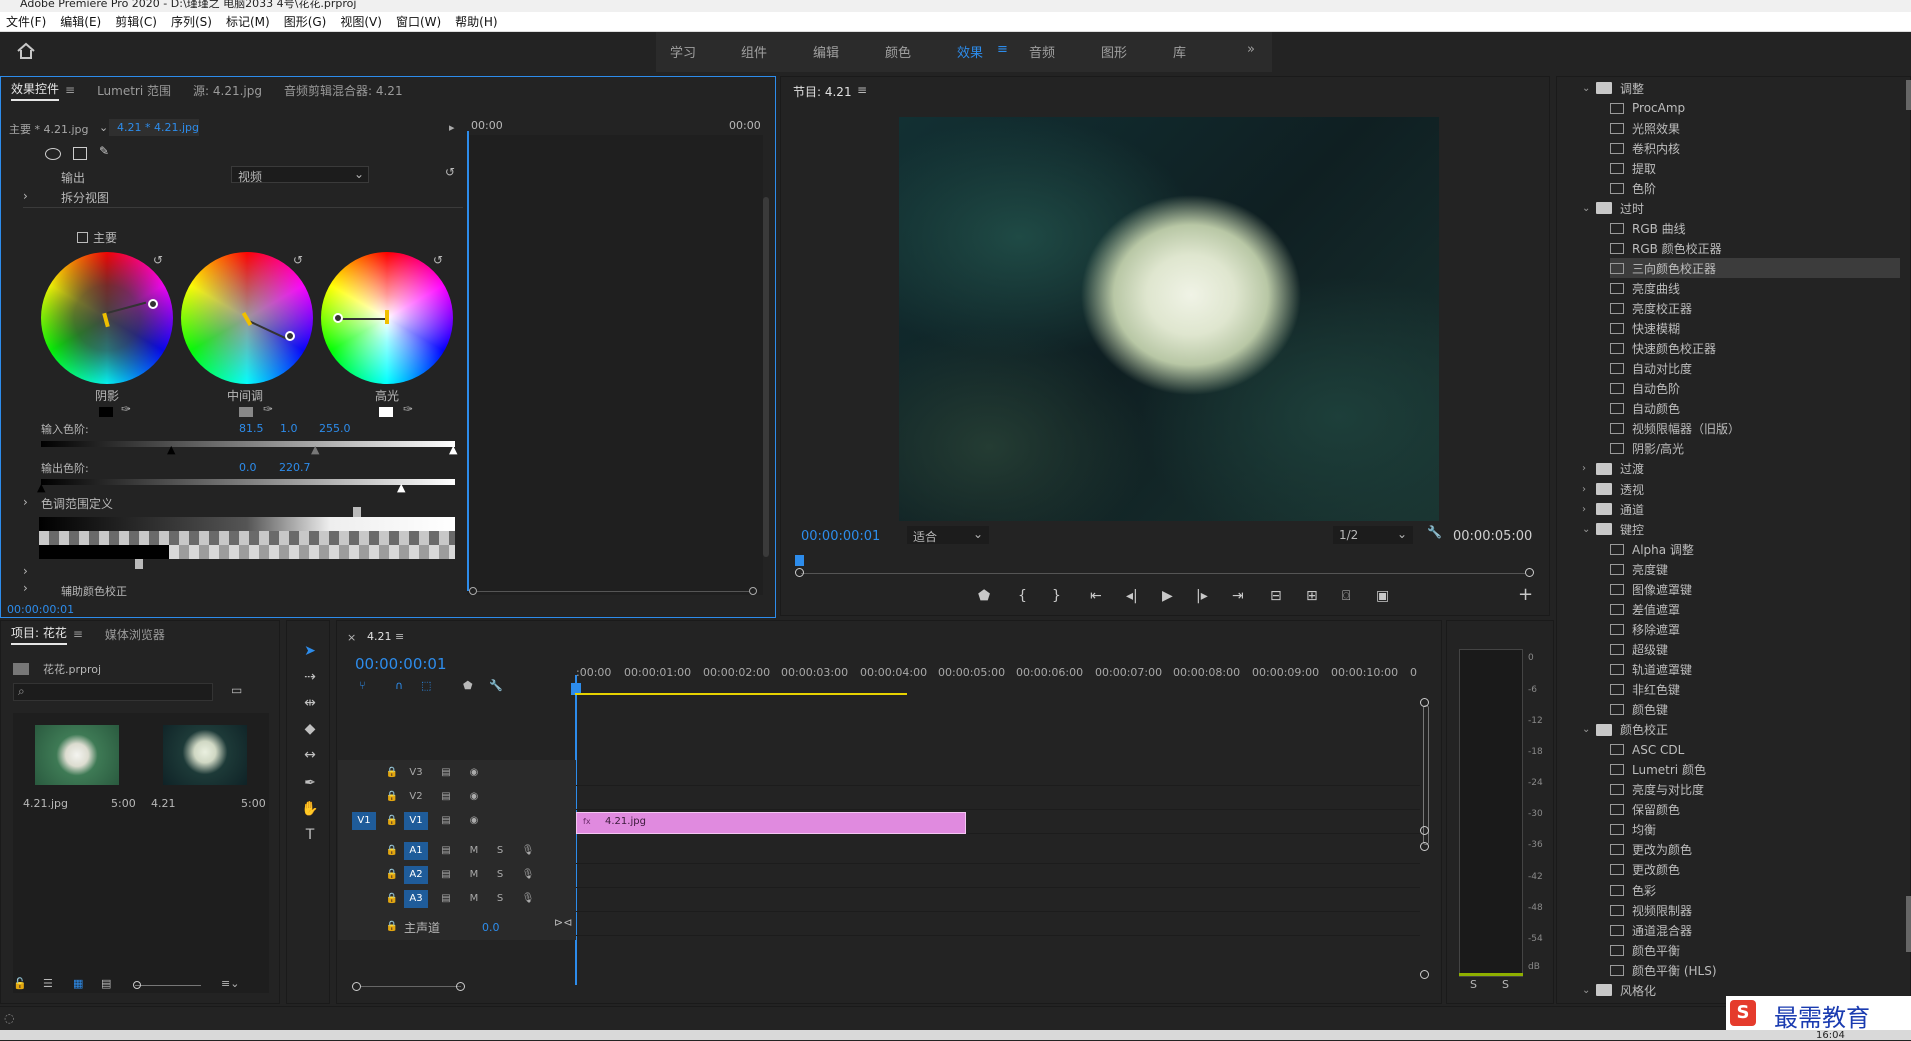 This screenshot has height=1041, width=1911. What do you see at coordinates (1042, 51) in the screenshot?
I see `workspace-tab-audio: 音频` at bounding box center [1042, 51].